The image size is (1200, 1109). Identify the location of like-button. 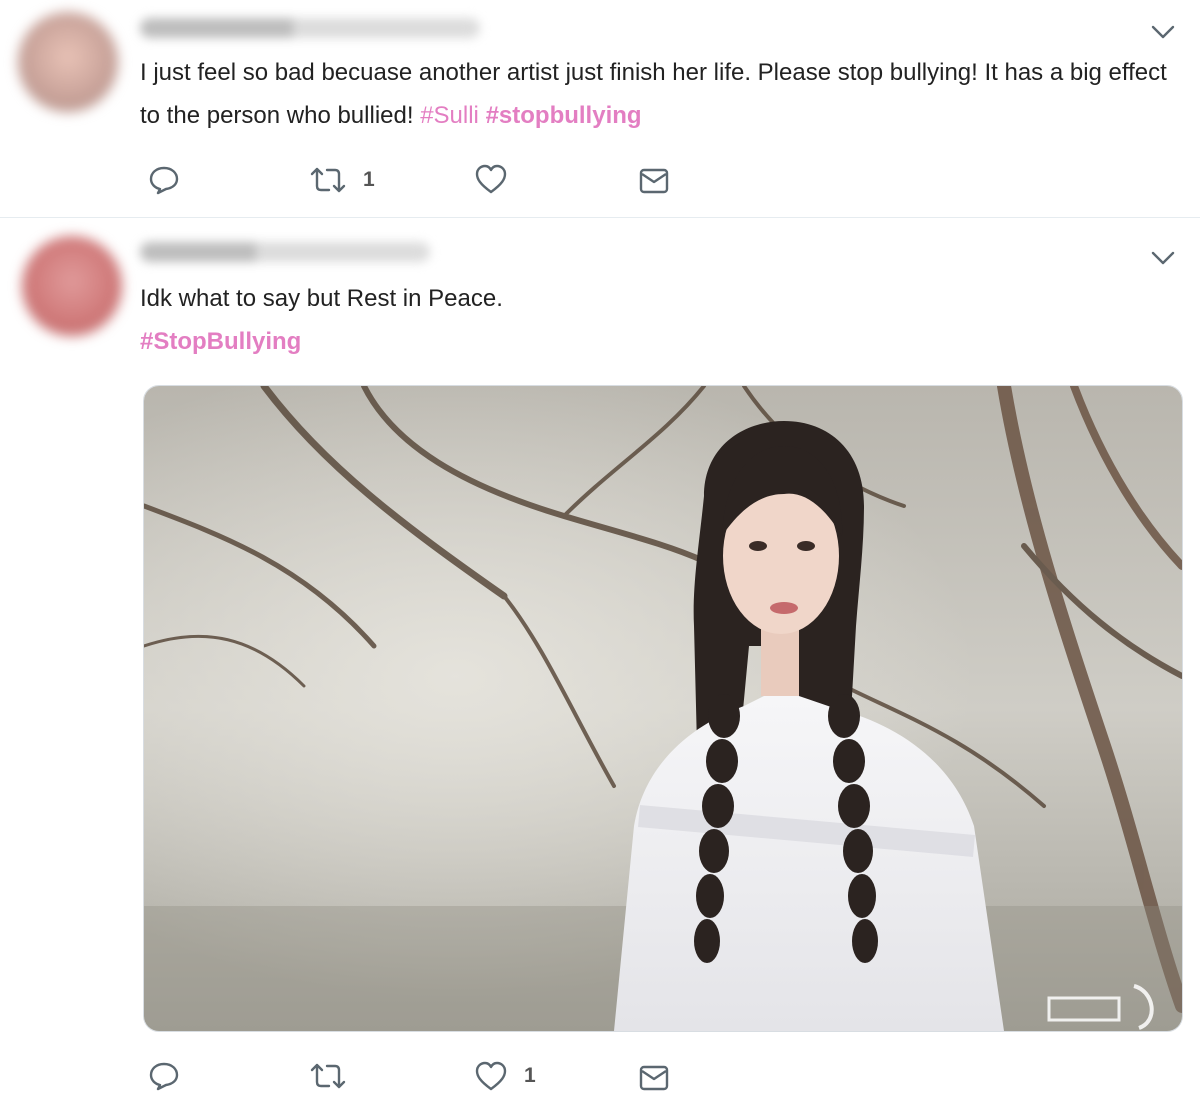
(499, 179).